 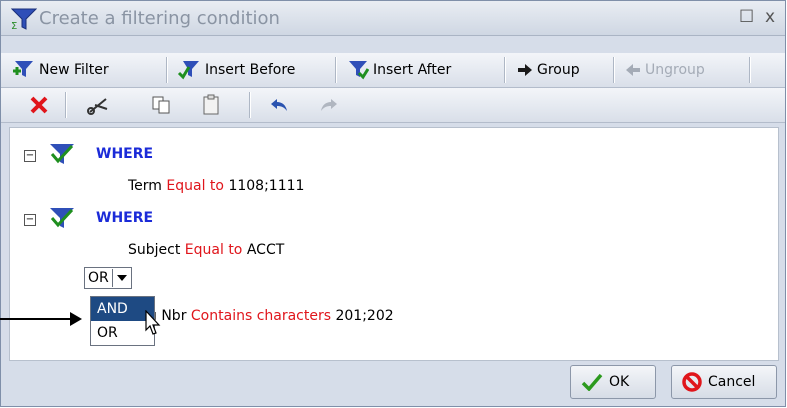 I want to click on copy-icon, so click(x=161, y=105).